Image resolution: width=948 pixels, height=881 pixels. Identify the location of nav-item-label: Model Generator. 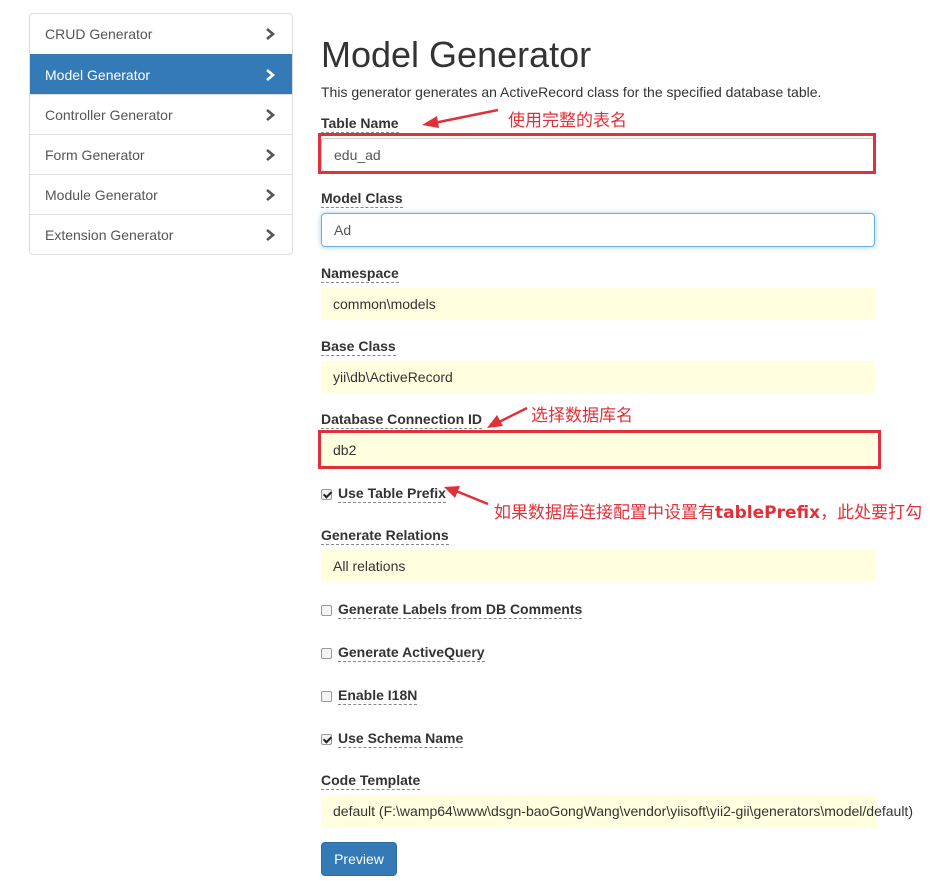
(98, 74).